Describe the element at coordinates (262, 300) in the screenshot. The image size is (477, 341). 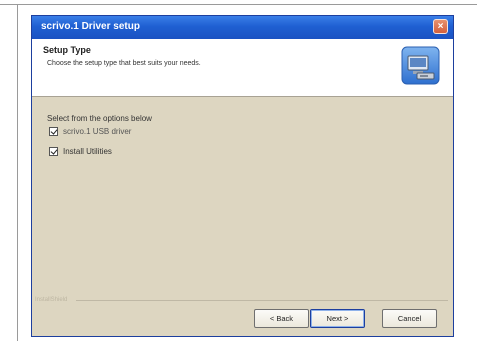
I see `footer-separator` at that location.